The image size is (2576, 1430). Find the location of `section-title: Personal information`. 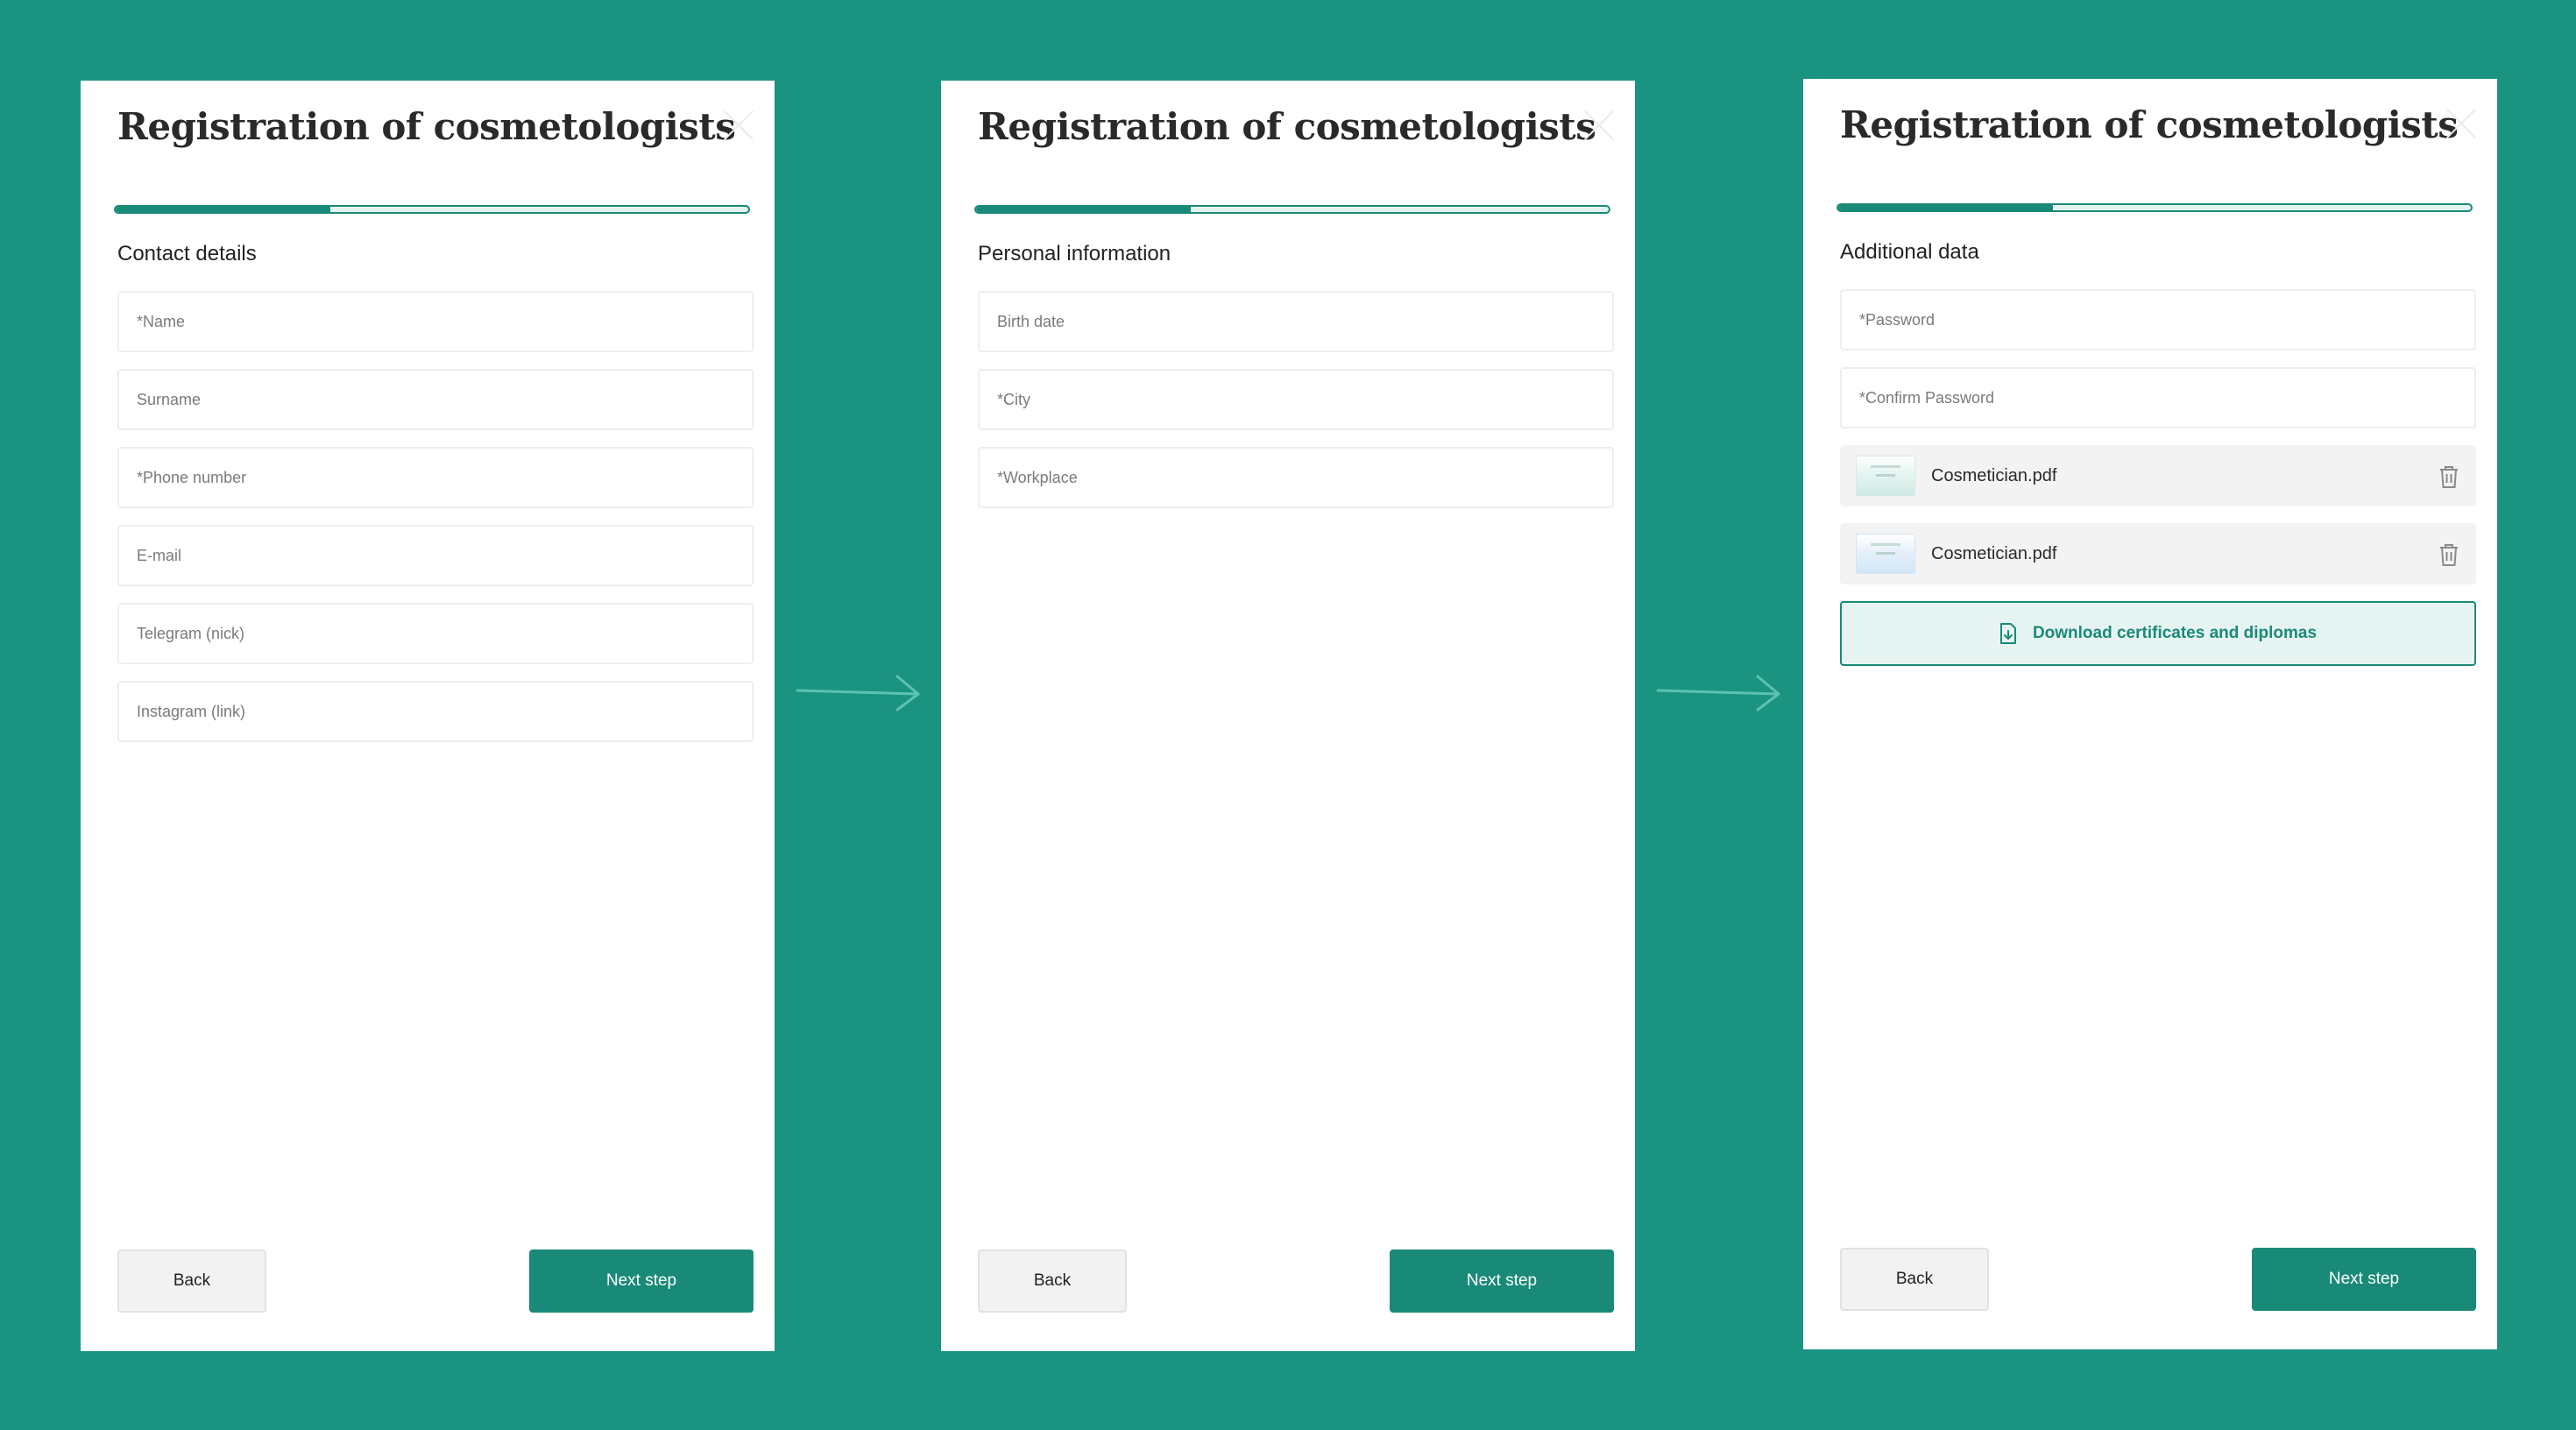

section-title: Personal information is located at coordinates (1074, 253).